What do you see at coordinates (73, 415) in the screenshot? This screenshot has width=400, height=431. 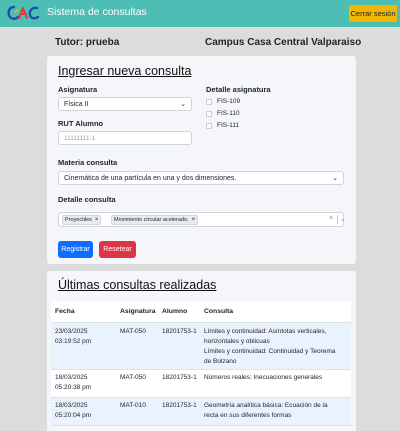 I see `cell-hora: 05:20:04 pm` at bounding box center [73, 415].